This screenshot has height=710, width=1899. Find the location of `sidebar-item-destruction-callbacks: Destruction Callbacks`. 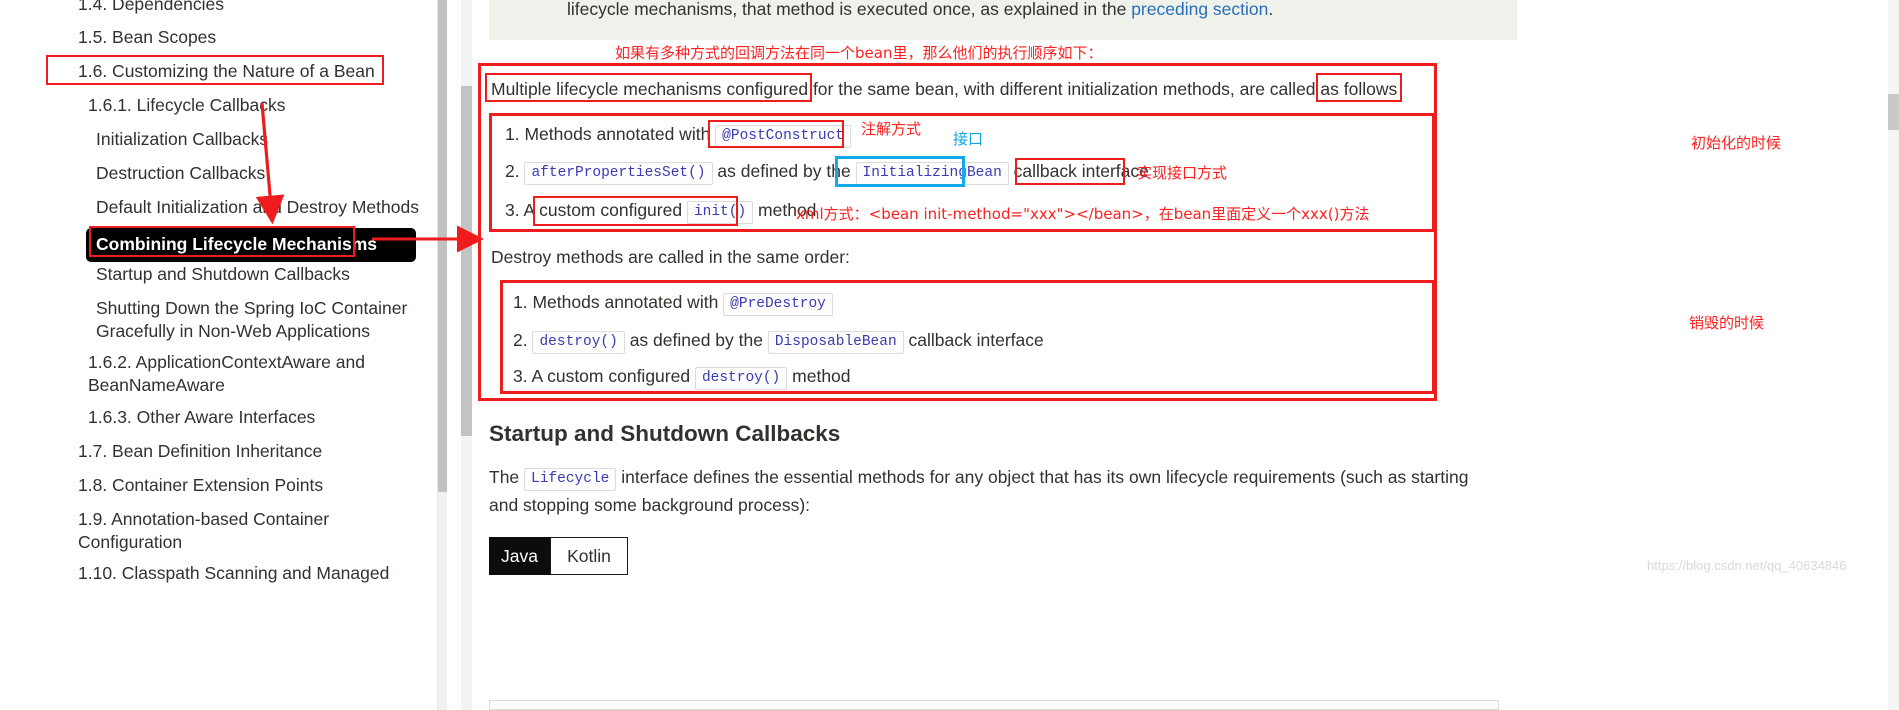

sidebar-item-destruction-callbacks: Destruction Callbacks is located at coordinates (266, 173).